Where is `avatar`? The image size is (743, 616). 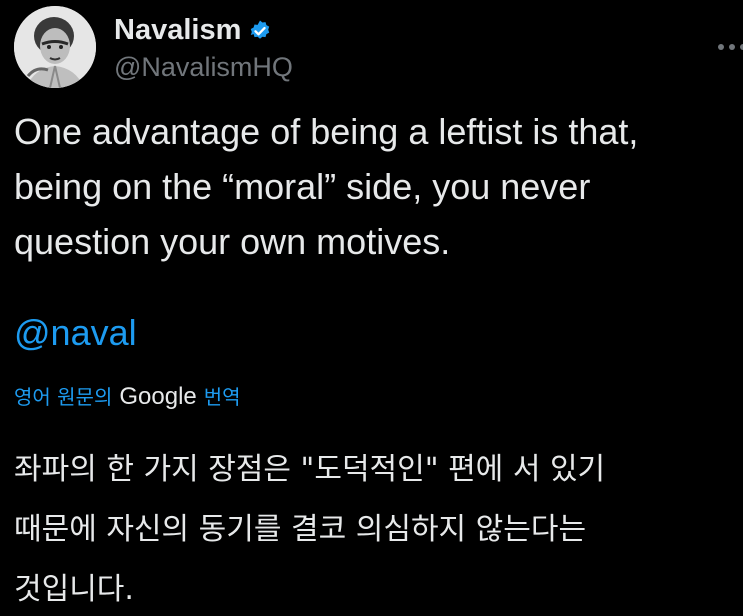
avatar is located at coordinates (55, 47).